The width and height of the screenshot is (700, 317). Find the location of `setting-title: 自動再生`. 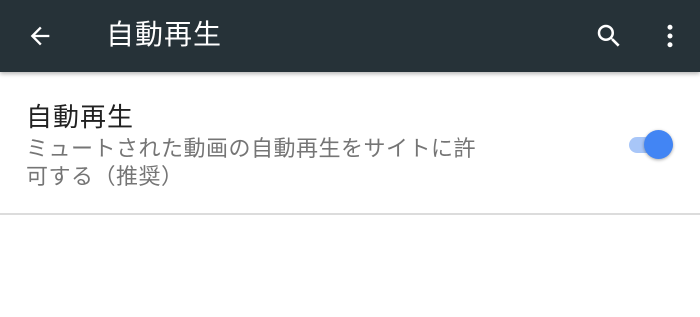

setting-title: 自動再生 is located at coordinates (80, 118).